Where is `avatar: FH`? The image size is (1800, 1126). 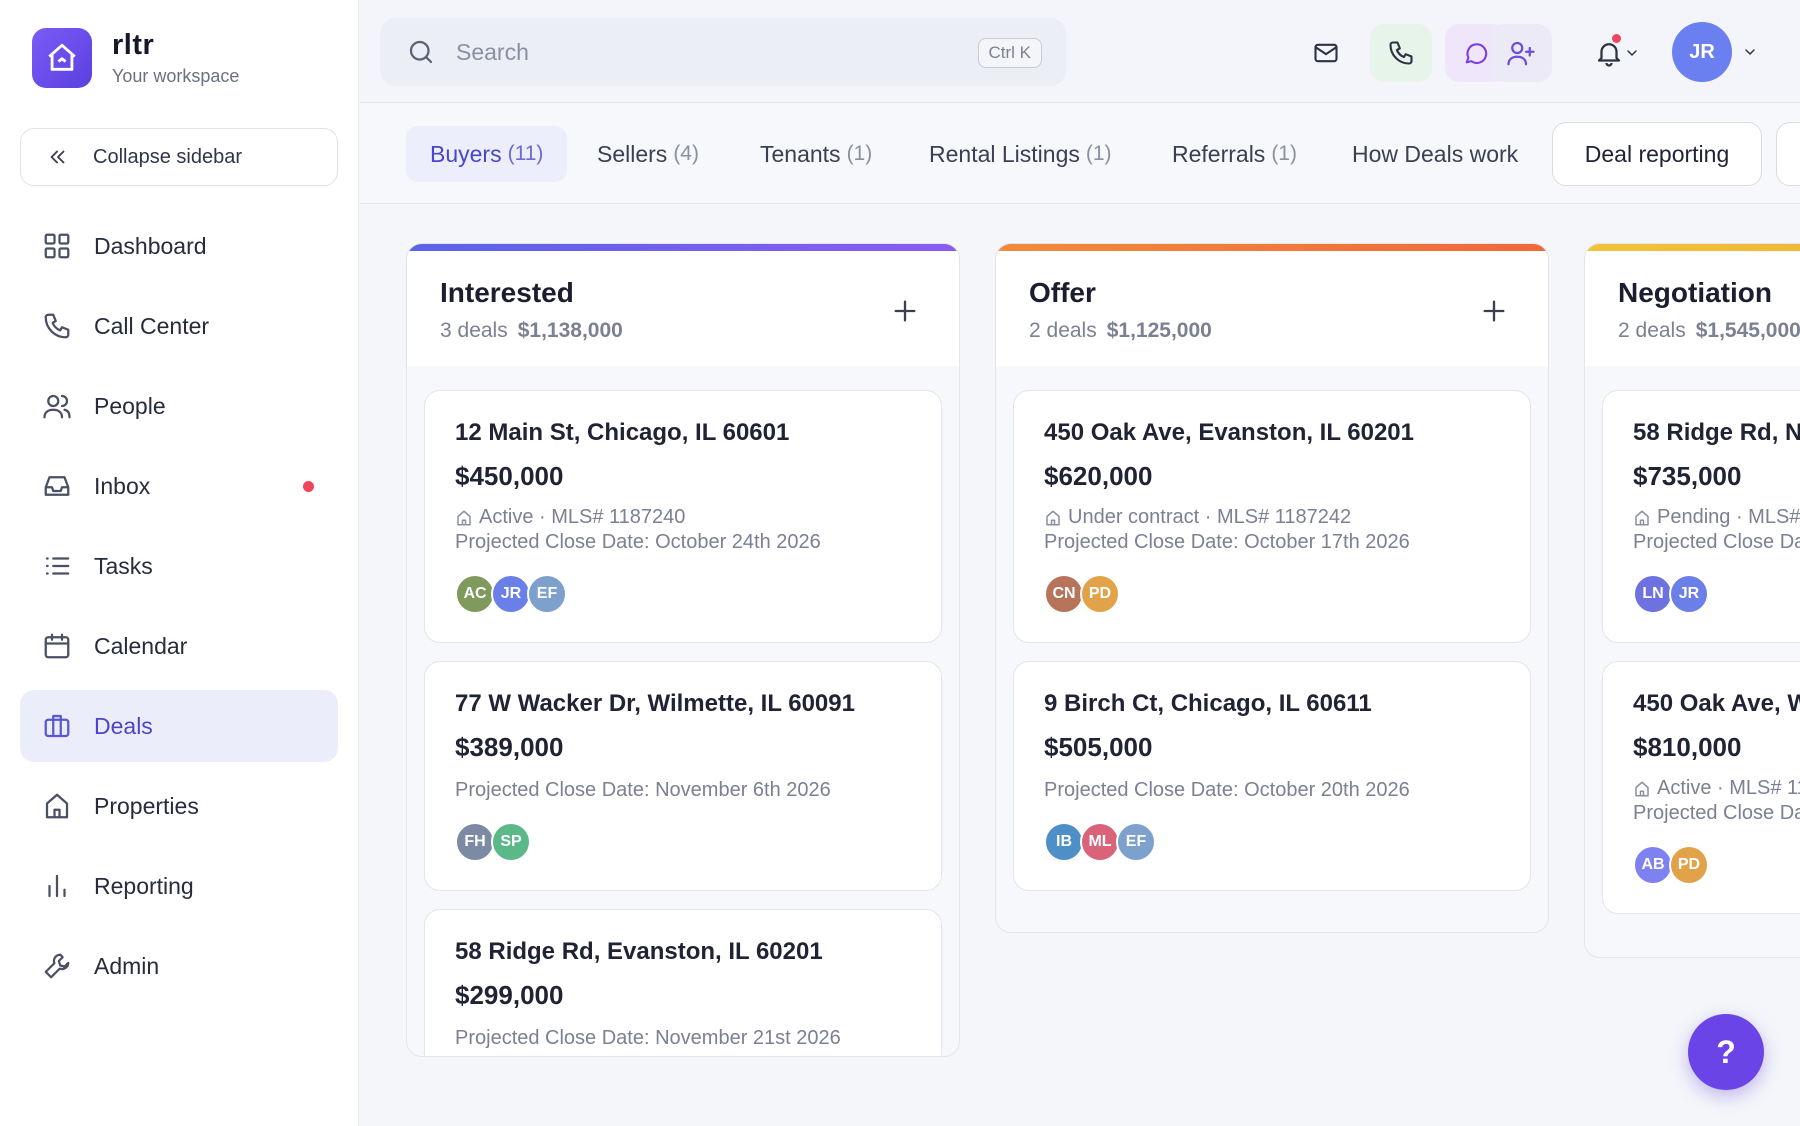
avatar: FH is located at coordinates (475, 842).